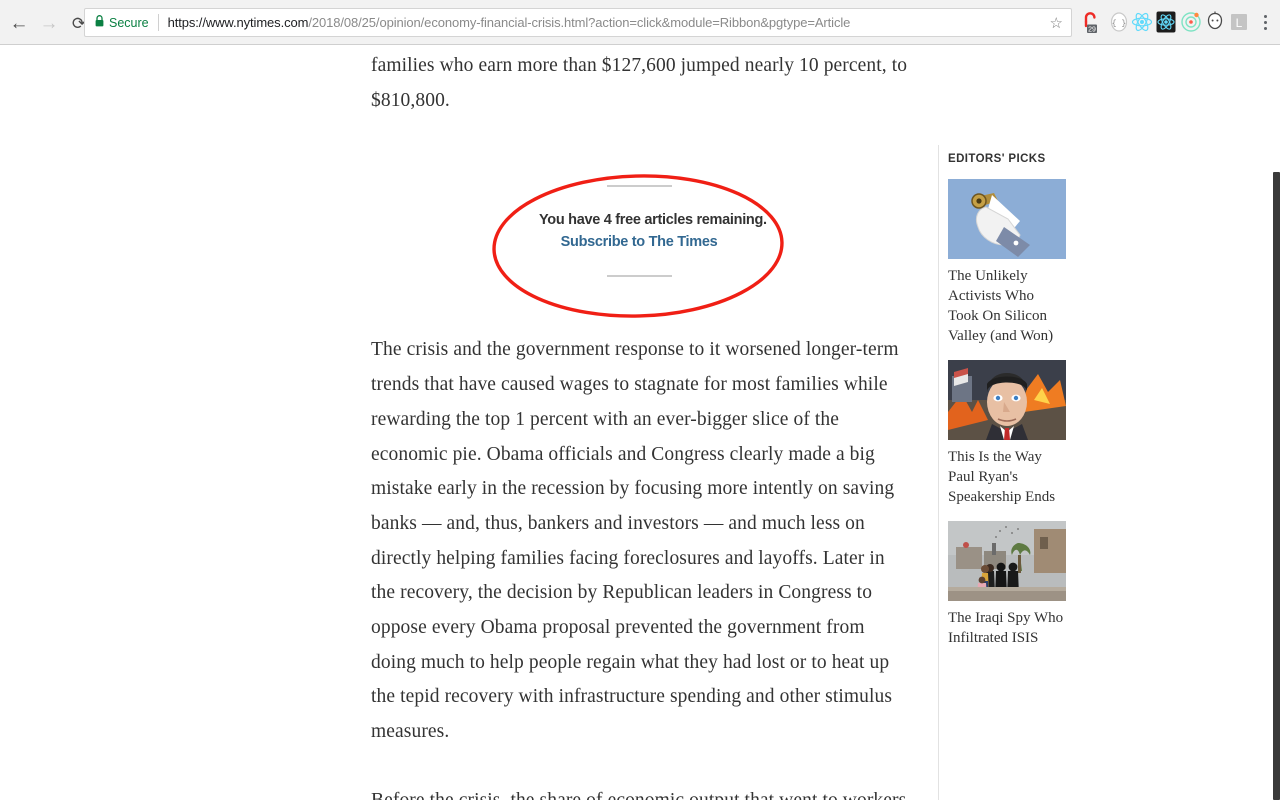 This screenshot has height=800, width=1280. What do you see at coordinates (1092, 29) in the screenshot?
I see `svg-text: 29` at bounding box center [1092, 29].